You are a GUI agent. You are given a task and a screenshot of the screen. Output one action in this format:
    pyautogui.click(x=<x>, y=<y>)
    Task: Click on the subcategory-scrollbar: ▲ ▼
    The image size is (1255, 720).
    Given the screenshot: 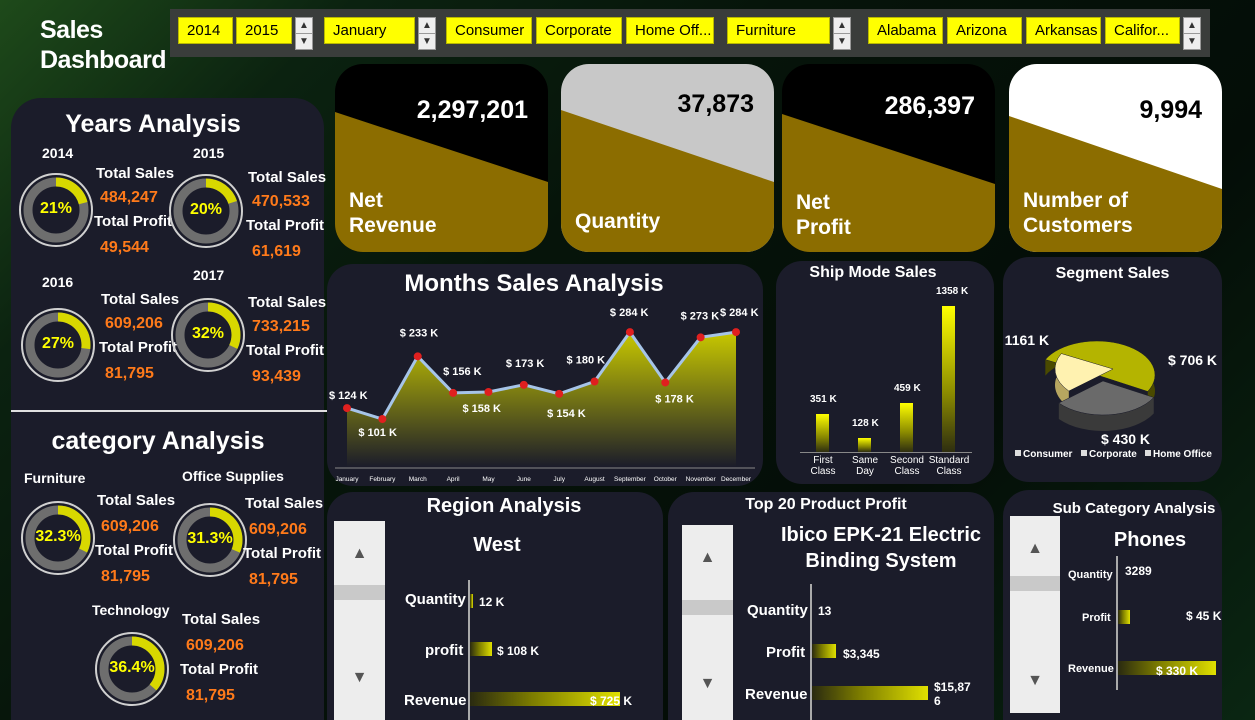 What is the action you would take?
    pyautogui.click(x=1035, y=614)
    